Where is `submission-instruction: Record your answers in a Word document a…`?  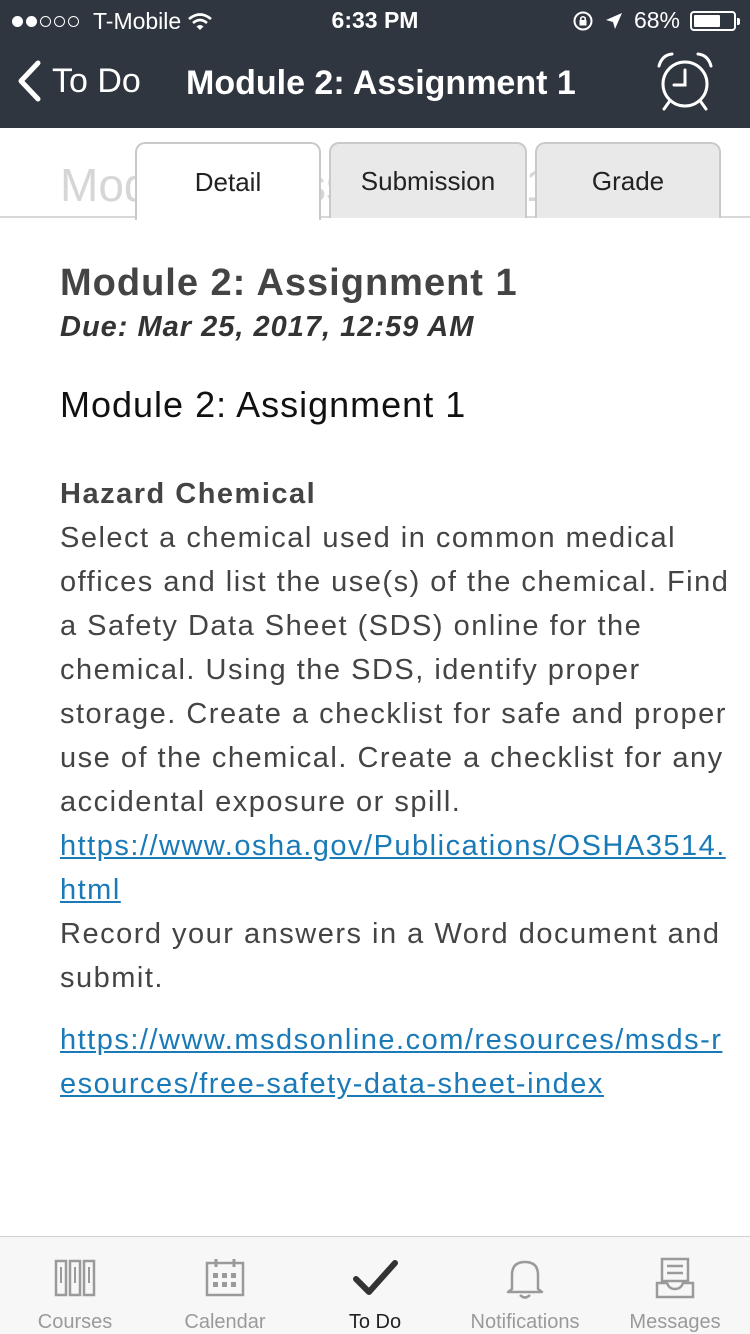
submission-instruction: Record your answers in a Word document a… is located at coordinates (390, 956).